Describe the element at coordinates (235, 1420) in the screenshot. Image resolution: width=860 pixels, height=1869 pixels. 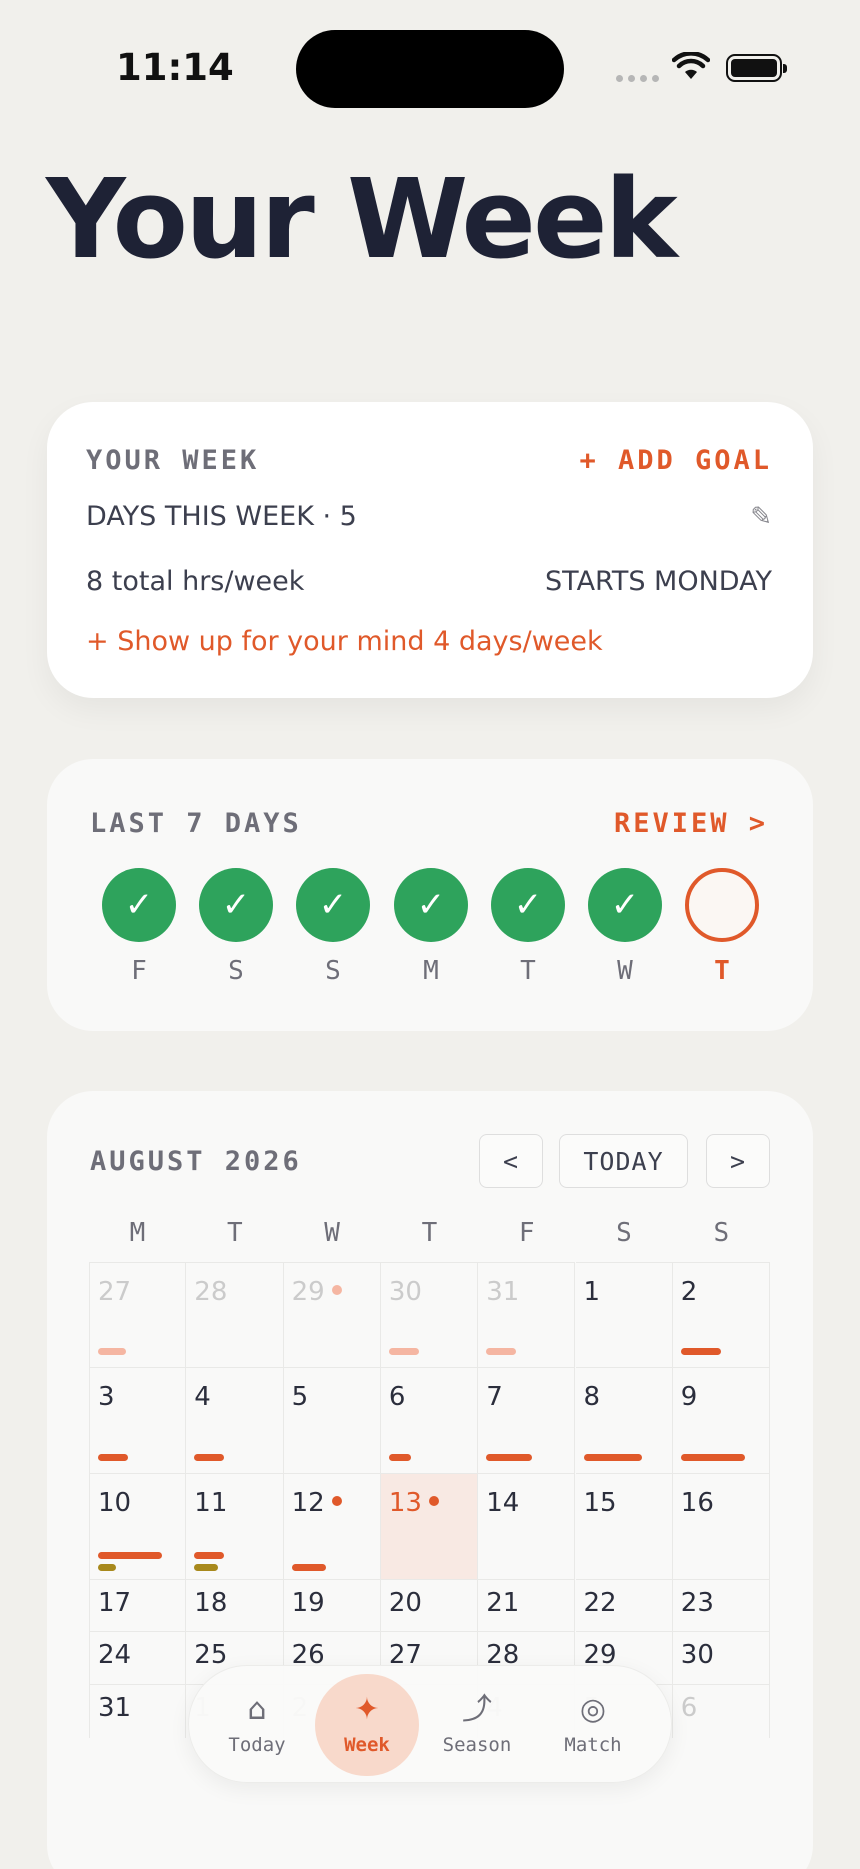
I see `calendar-day: 4` at that location.